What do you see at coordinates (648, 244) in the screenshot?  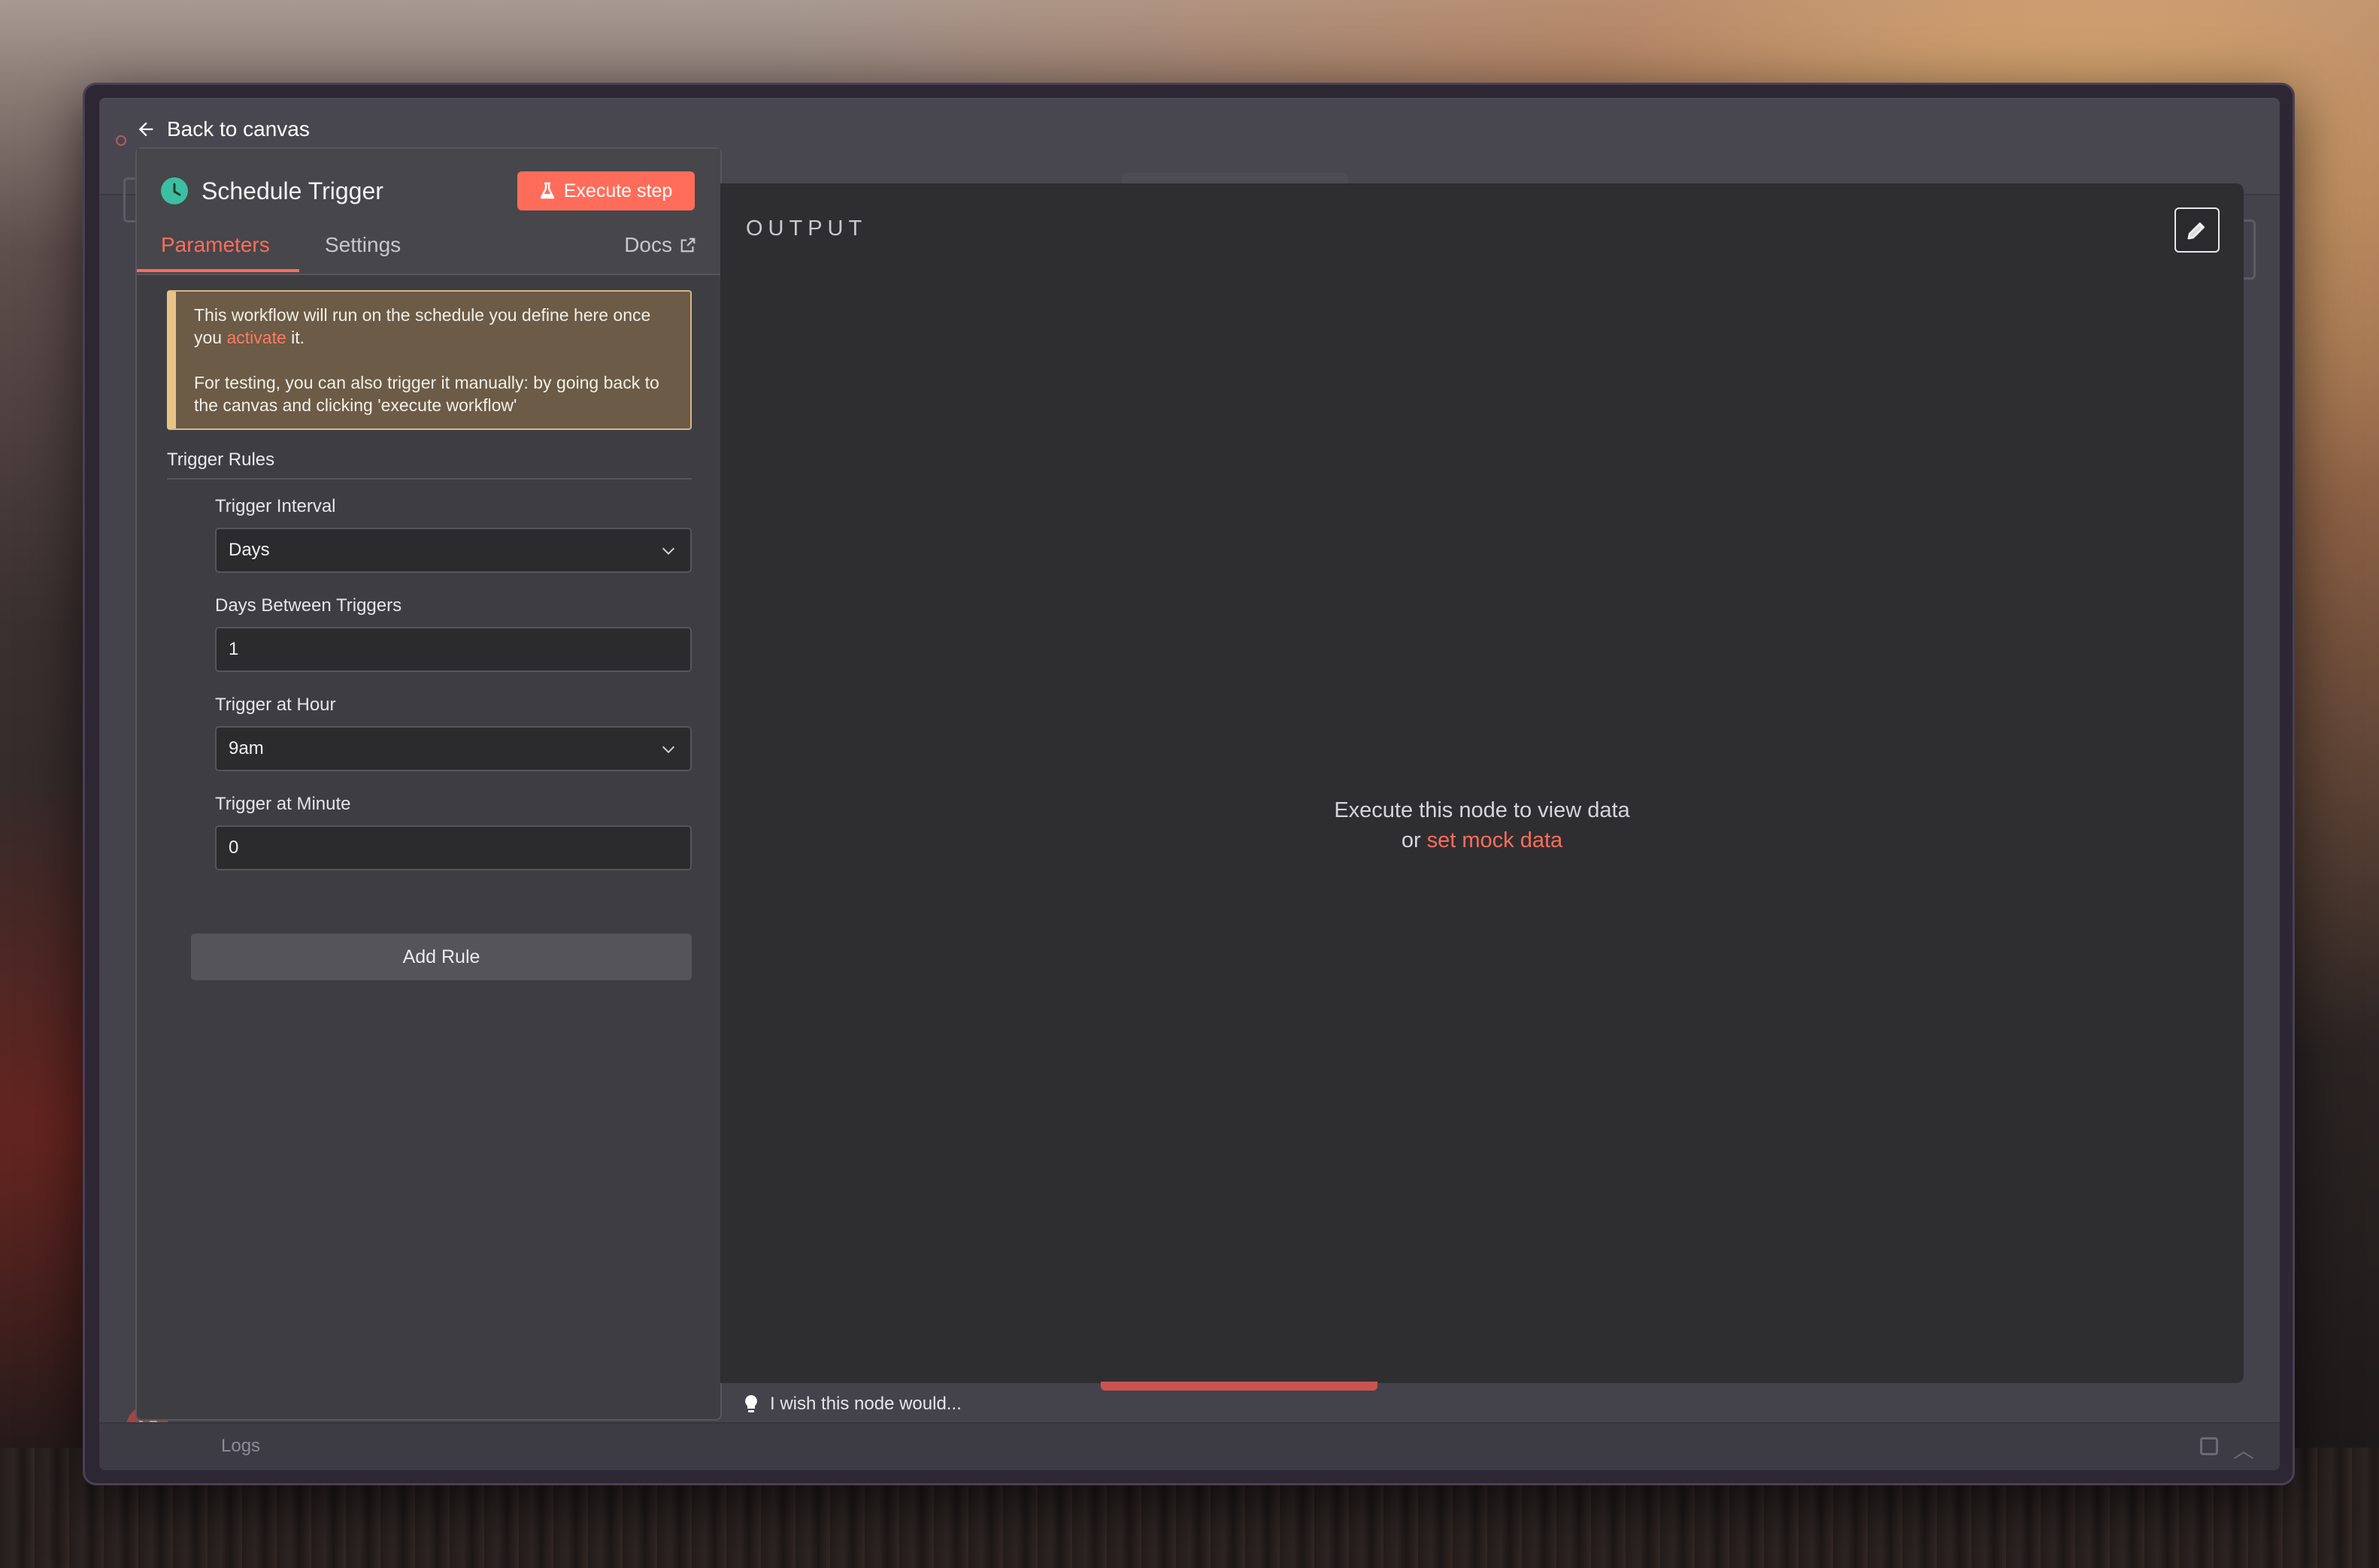 I see `docs-label: Docs` at bounding box center [648, 244].